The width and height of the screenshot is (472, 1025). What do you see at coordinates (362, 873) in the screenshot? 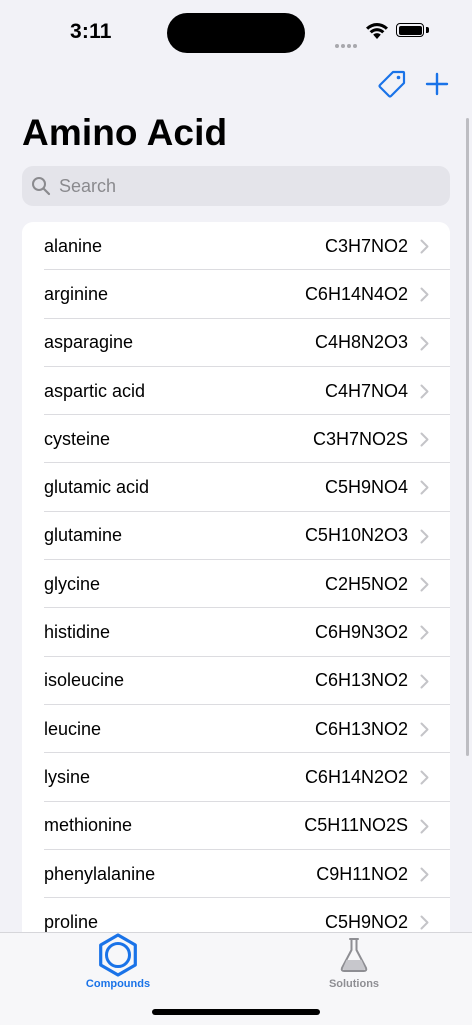
I see `compound-formula: C9H11NO2` at bounding box center [362, 873].